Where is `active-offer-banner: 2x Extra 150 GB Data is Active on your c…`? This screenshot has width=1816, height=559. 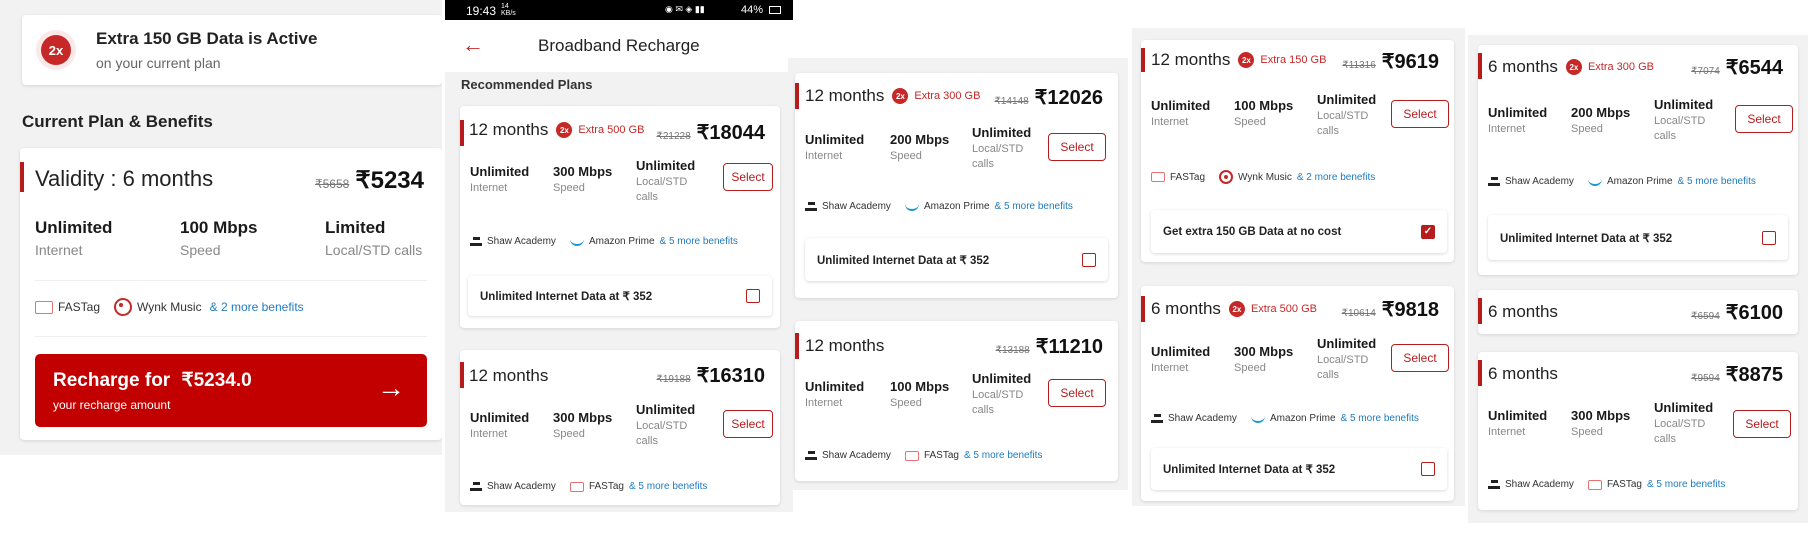
active-offer-banner: 2x Extra 150 GB Data is Active on your c… is located at coordinates (232, 50).